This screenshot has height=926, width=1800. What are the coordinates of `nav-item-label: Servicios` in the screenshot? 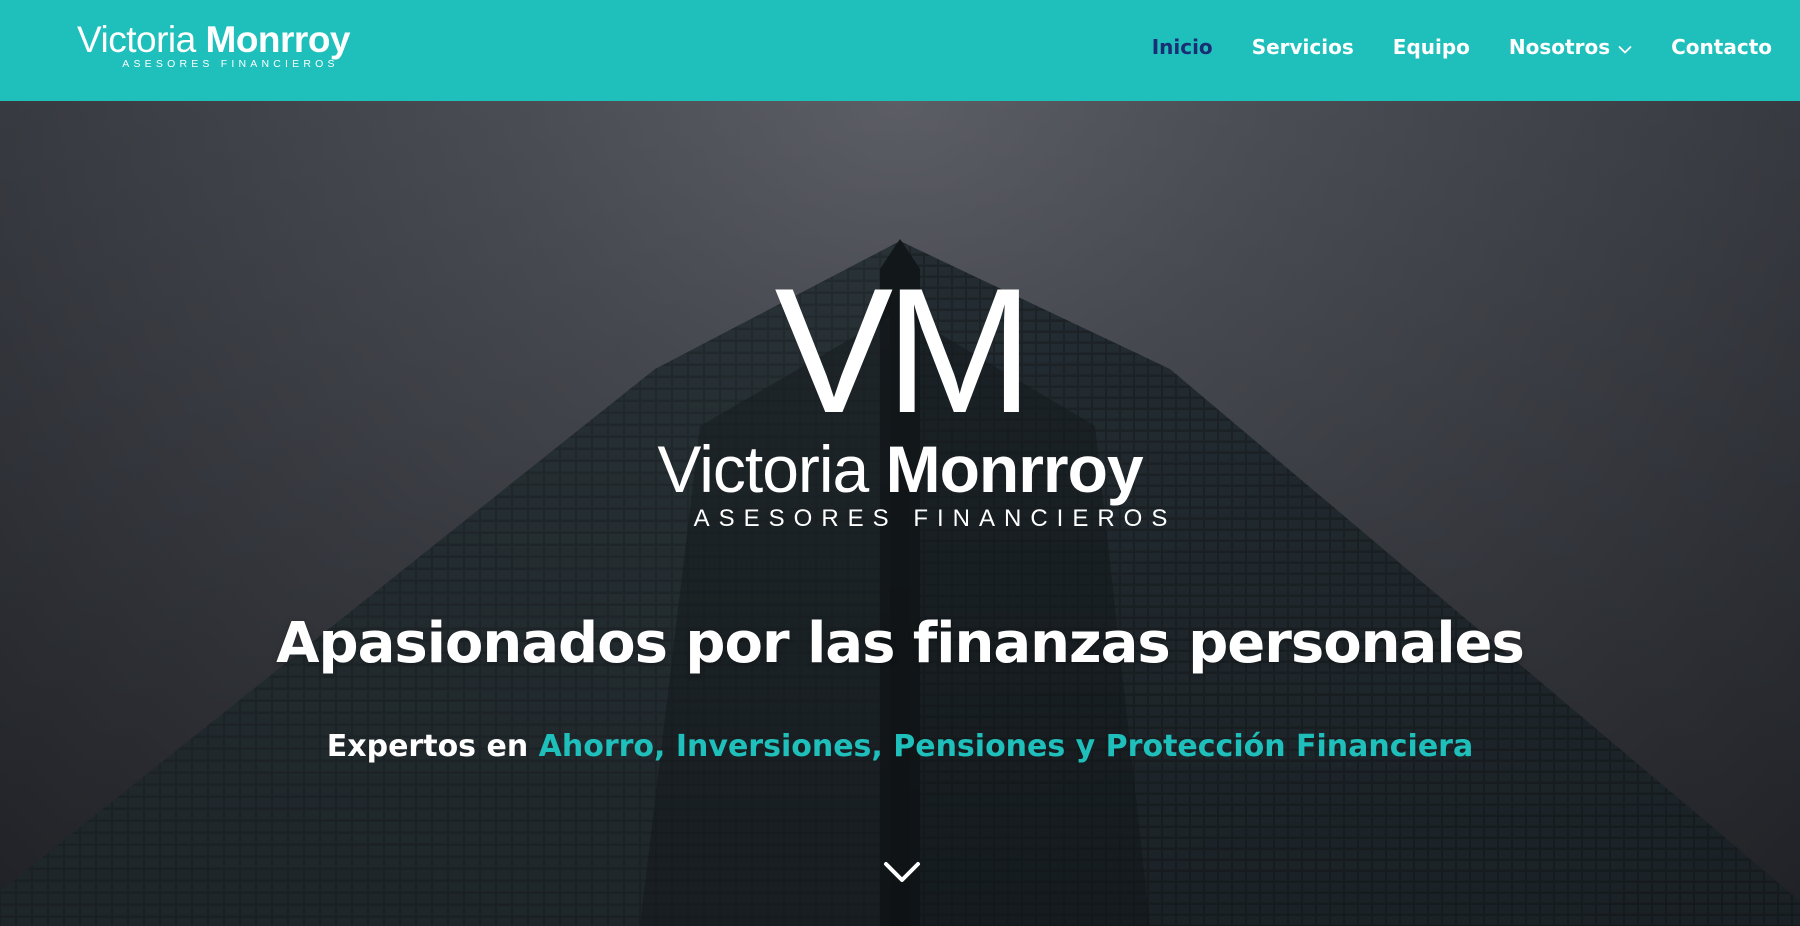 It's located at (1302, 46).